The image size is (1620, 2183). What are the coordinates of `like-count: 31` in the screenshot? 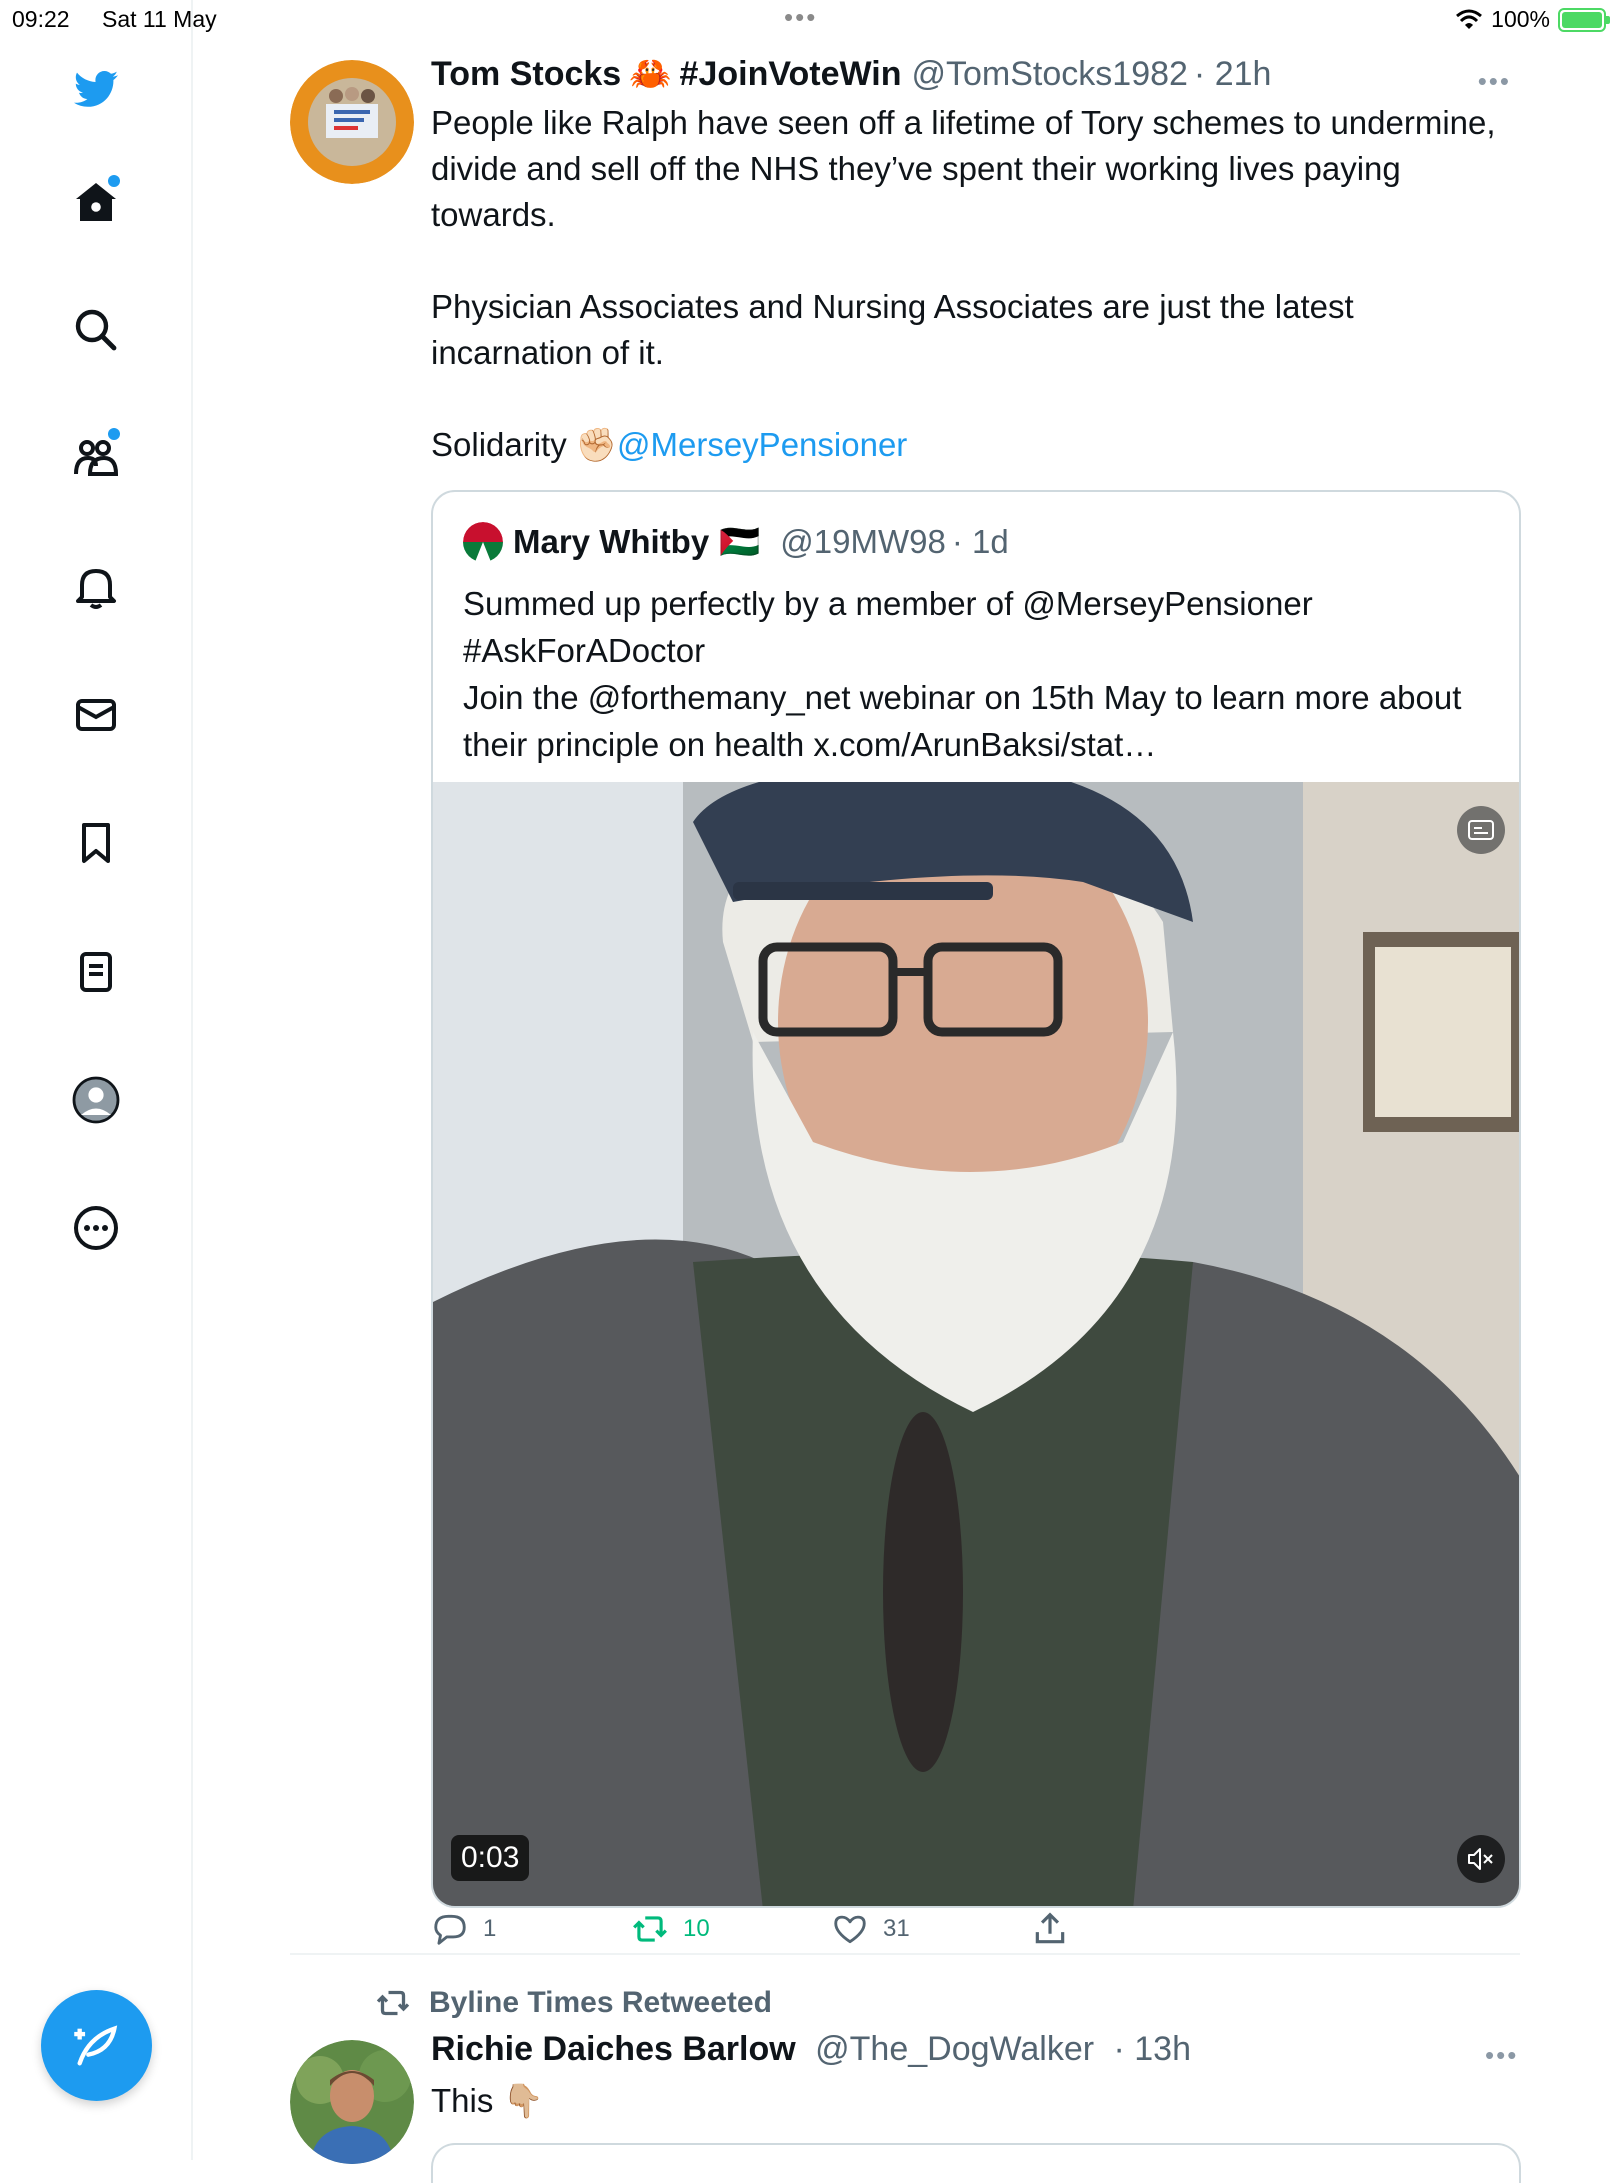 It's located at (896, 1928).